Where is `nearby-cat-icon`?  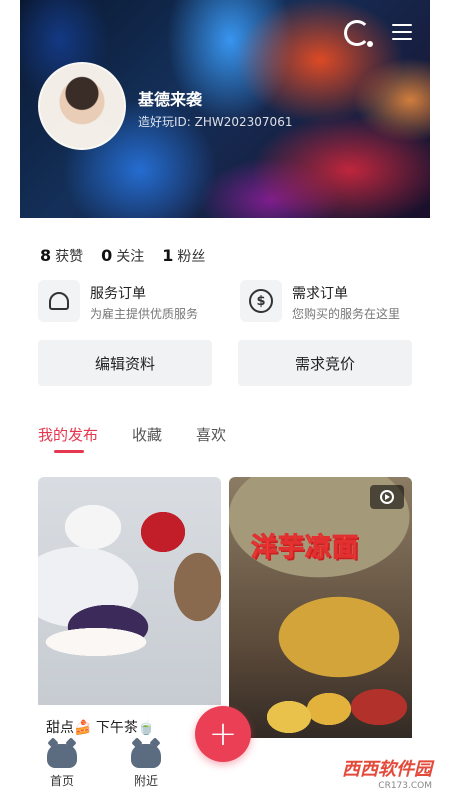 nearby-cat-icon is located at coordinates (146, 756).